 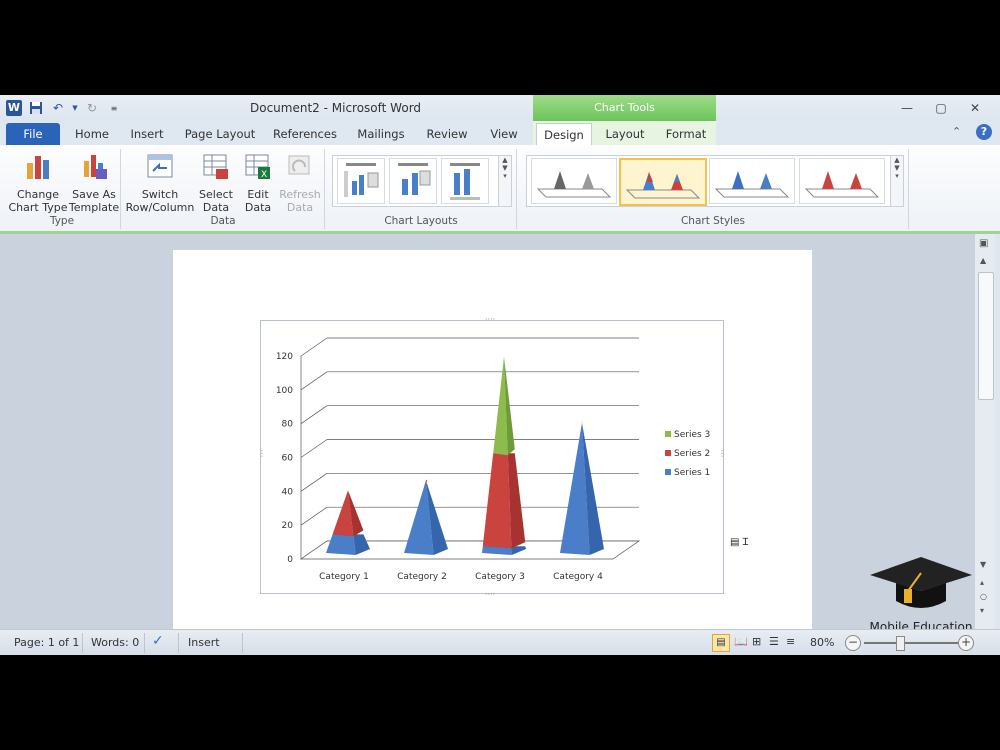 I want to click on zoom-slider-knob, so click(x=900, y=643).